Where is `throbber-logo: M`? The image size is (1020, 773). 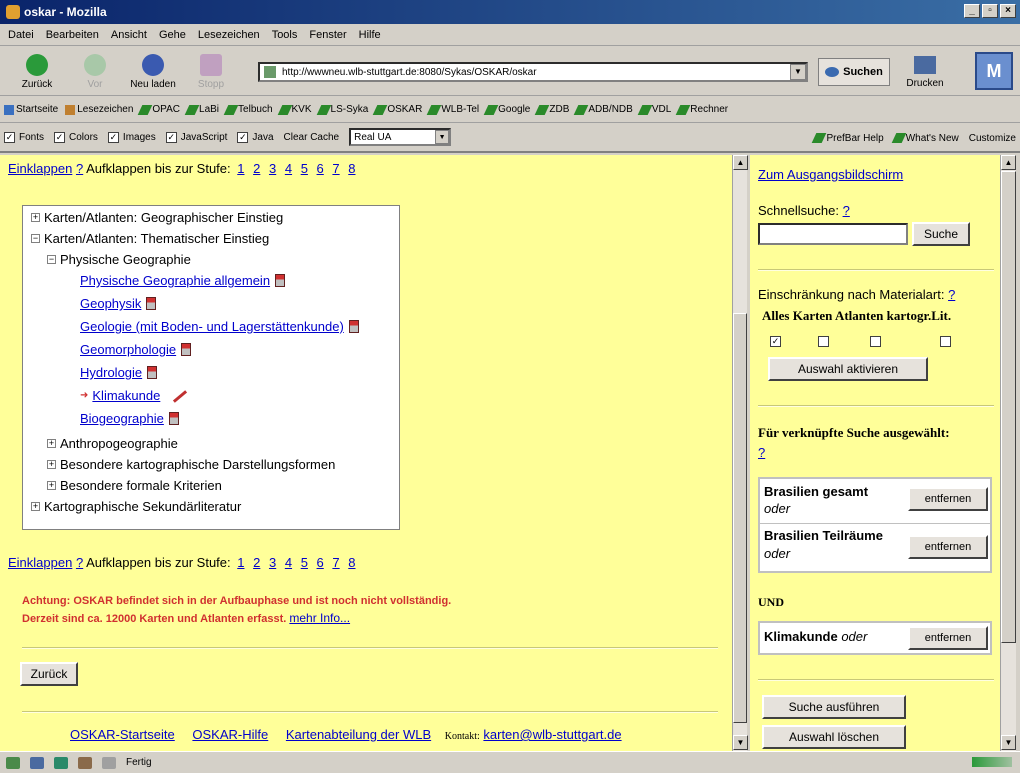
throbber-logo: M is located at coordinates (994, 71).